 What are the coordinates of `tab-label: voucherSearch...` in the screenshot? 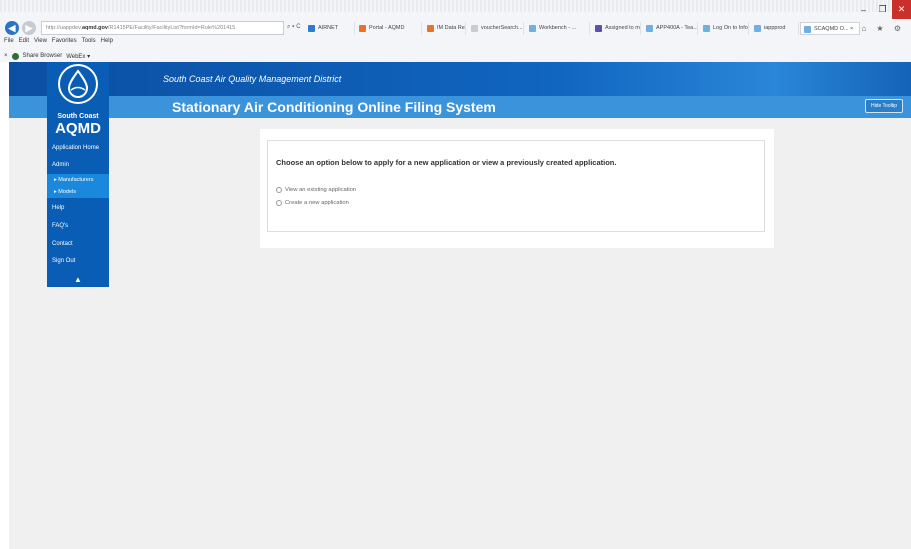 It's located at (502, 28).